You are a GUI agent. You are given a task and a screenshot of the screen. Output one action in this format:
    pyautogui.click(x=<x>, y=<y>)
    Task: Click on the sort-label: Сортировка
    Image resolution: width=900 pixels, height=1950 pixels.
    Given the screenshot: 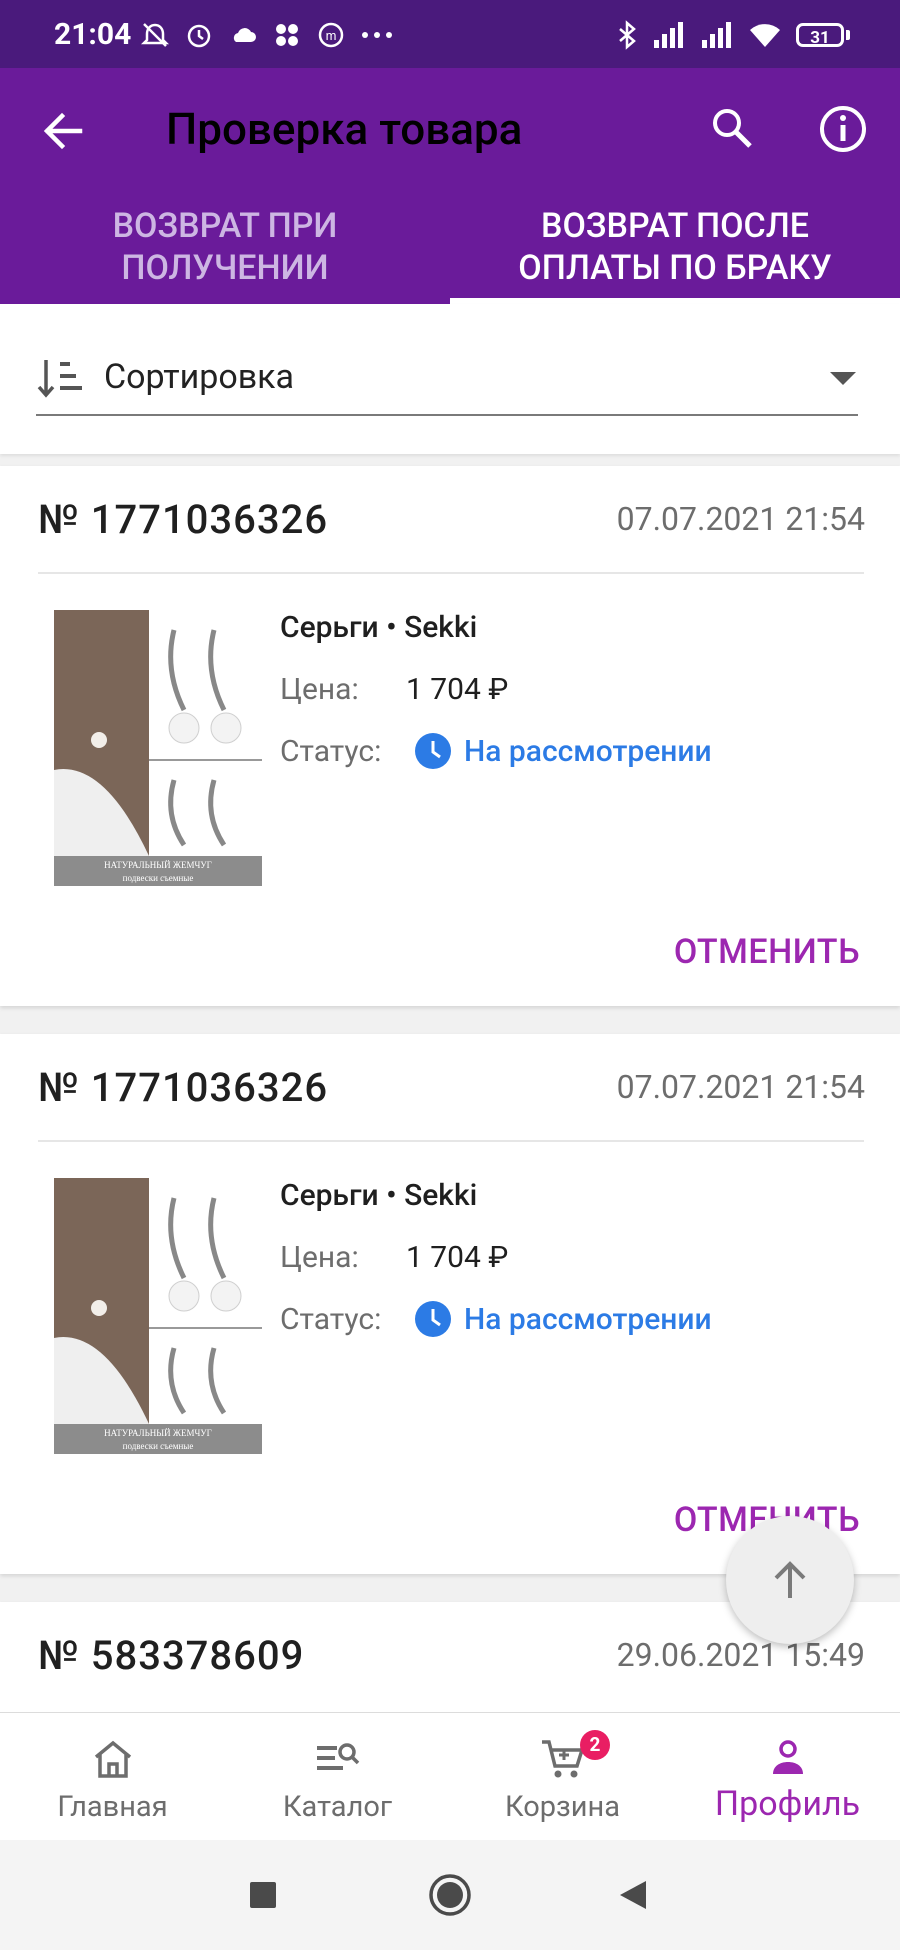 What is the action you would take?
    pyautogui.click(x=199, y=377)
    